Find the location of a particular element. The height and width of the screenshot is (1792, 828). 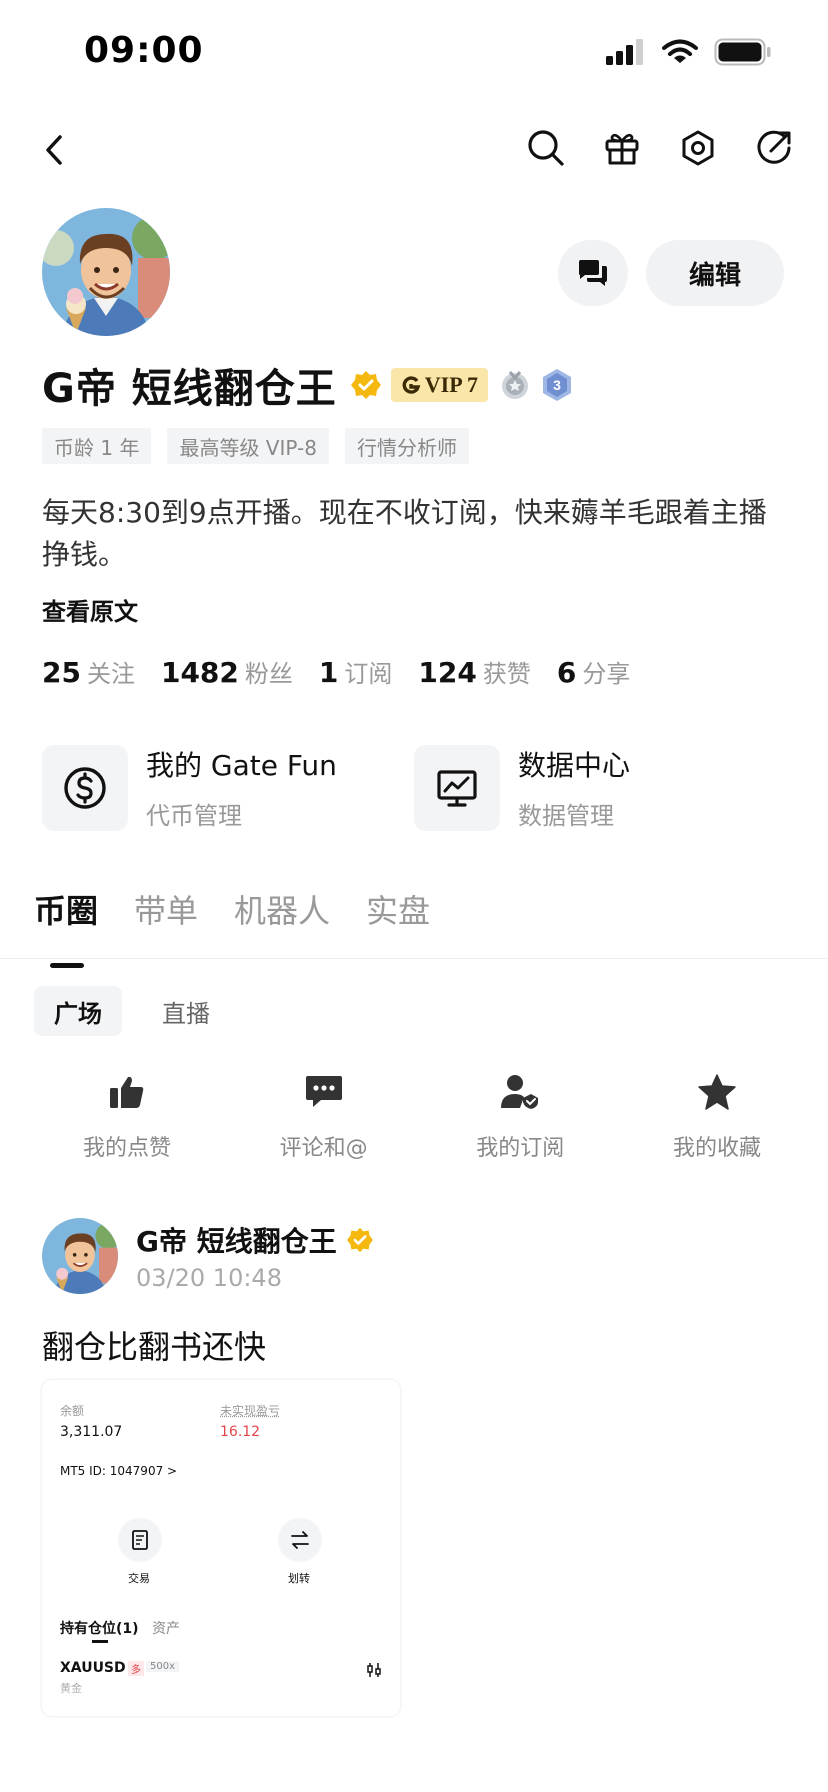

message-button is located at coordinates (593, 273).